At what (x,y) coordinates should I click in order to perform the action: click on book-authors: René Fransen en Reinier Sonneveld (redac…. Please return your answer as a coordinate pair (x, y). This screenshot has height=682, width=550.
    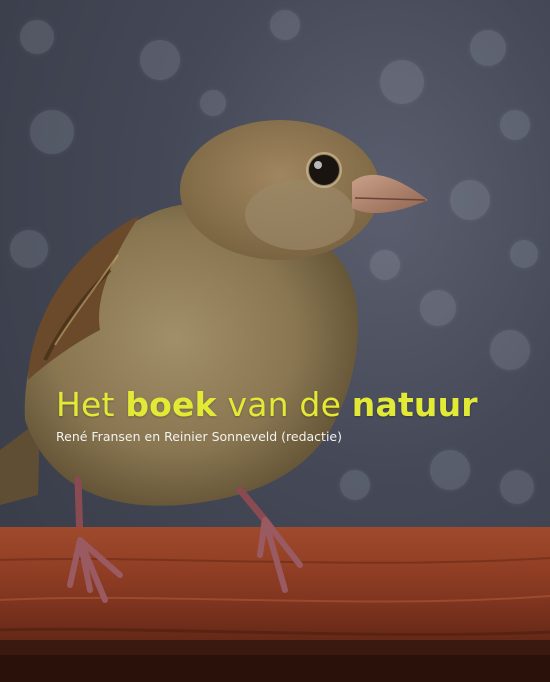
    Looking at the image, I should click on (199, 436).